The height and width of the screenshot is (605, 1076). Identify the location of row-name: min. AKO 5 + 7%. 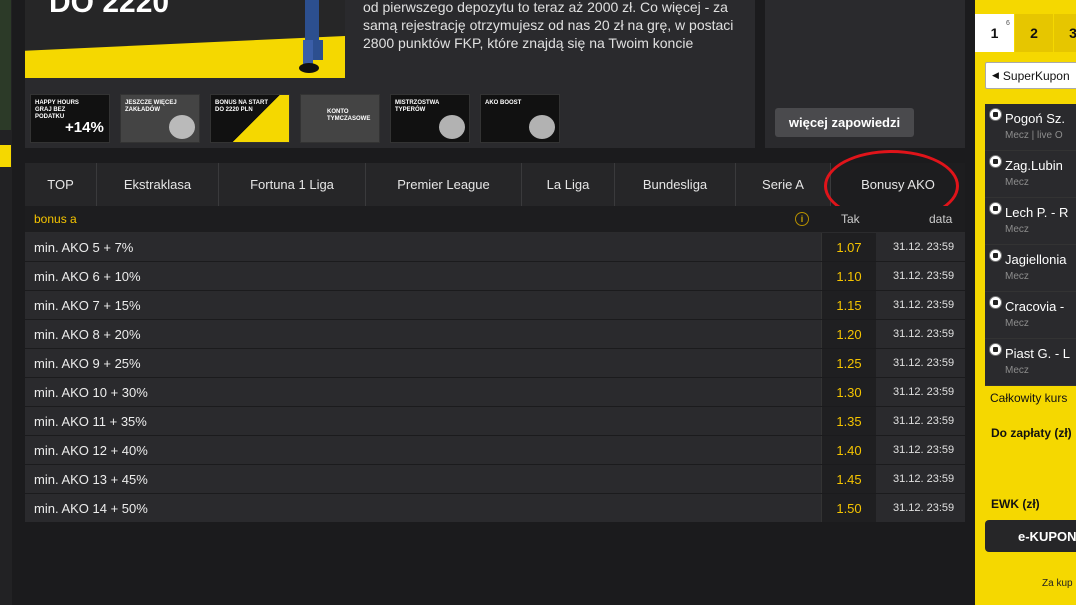
(84, 247).